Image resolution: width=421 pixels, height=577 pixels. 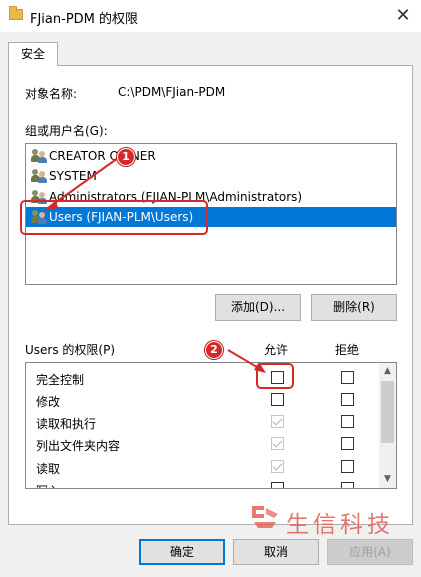 What do you see at coordinates (114, 217) in the screenshot?
I see `highlight-users-row` at bounding box center [114, 217].